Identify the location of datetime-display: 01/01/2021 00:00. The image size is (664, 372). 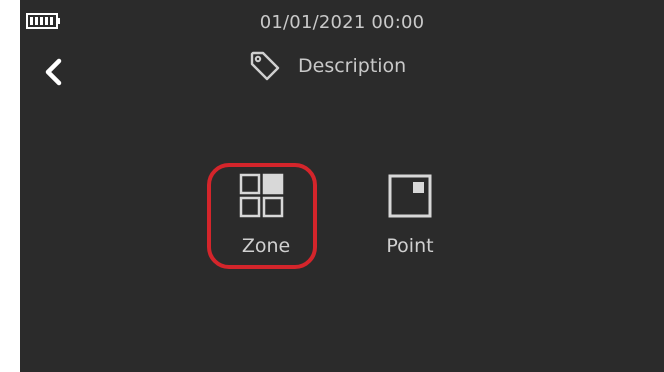
(342, 22).